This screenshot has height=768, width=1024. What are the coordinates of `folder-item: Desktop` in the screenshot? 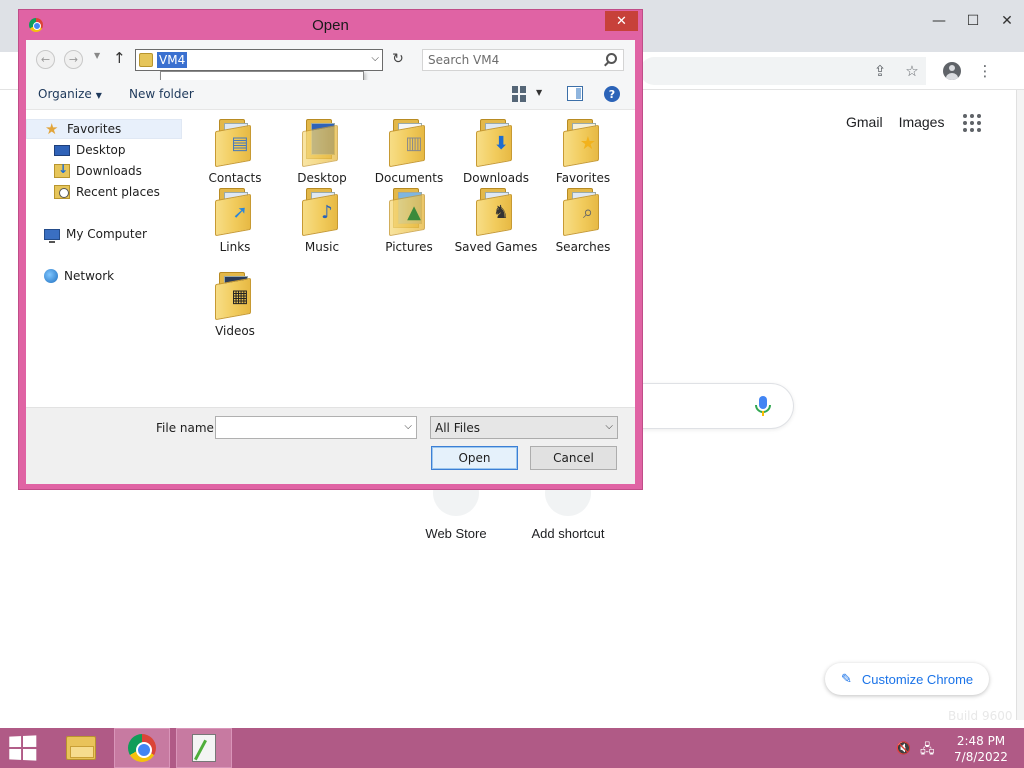 It's located at (322, 152).